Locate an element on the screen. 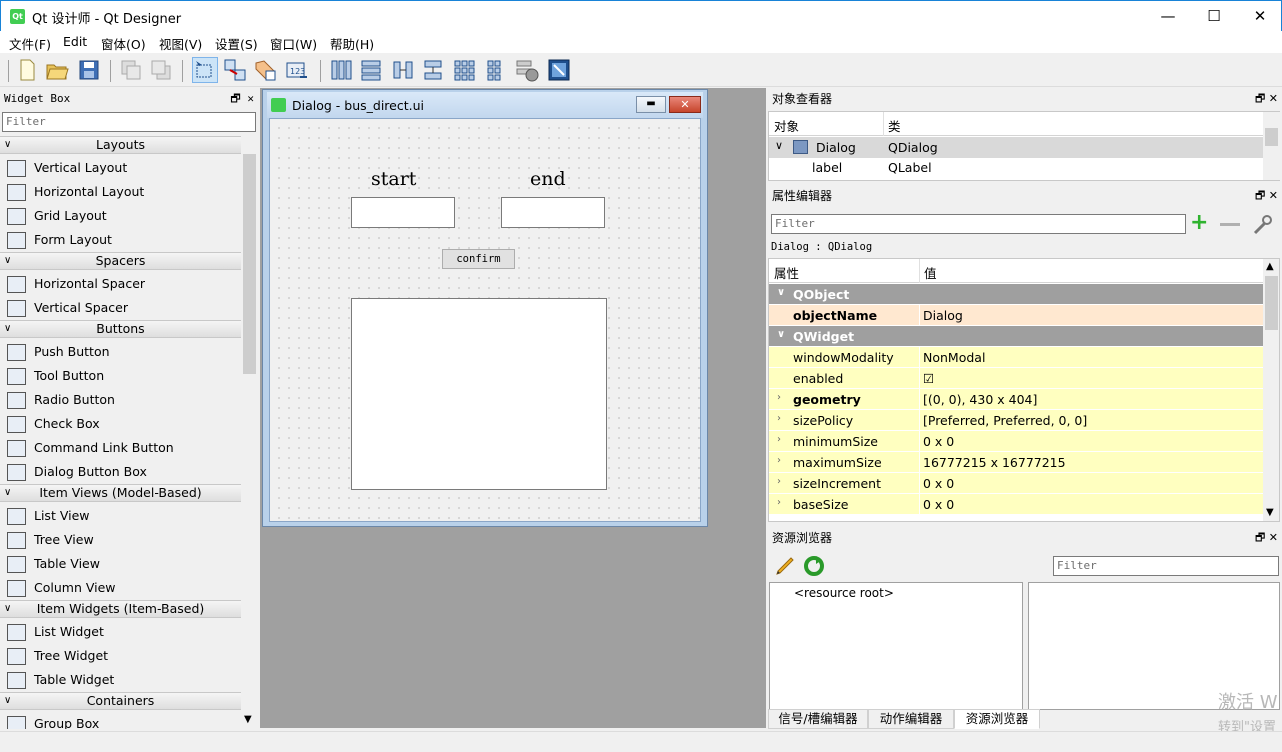 Image resolution: width=1282 pixels, height=752 pixels. menu-edit: Edit is located at coordinates (75, 41).